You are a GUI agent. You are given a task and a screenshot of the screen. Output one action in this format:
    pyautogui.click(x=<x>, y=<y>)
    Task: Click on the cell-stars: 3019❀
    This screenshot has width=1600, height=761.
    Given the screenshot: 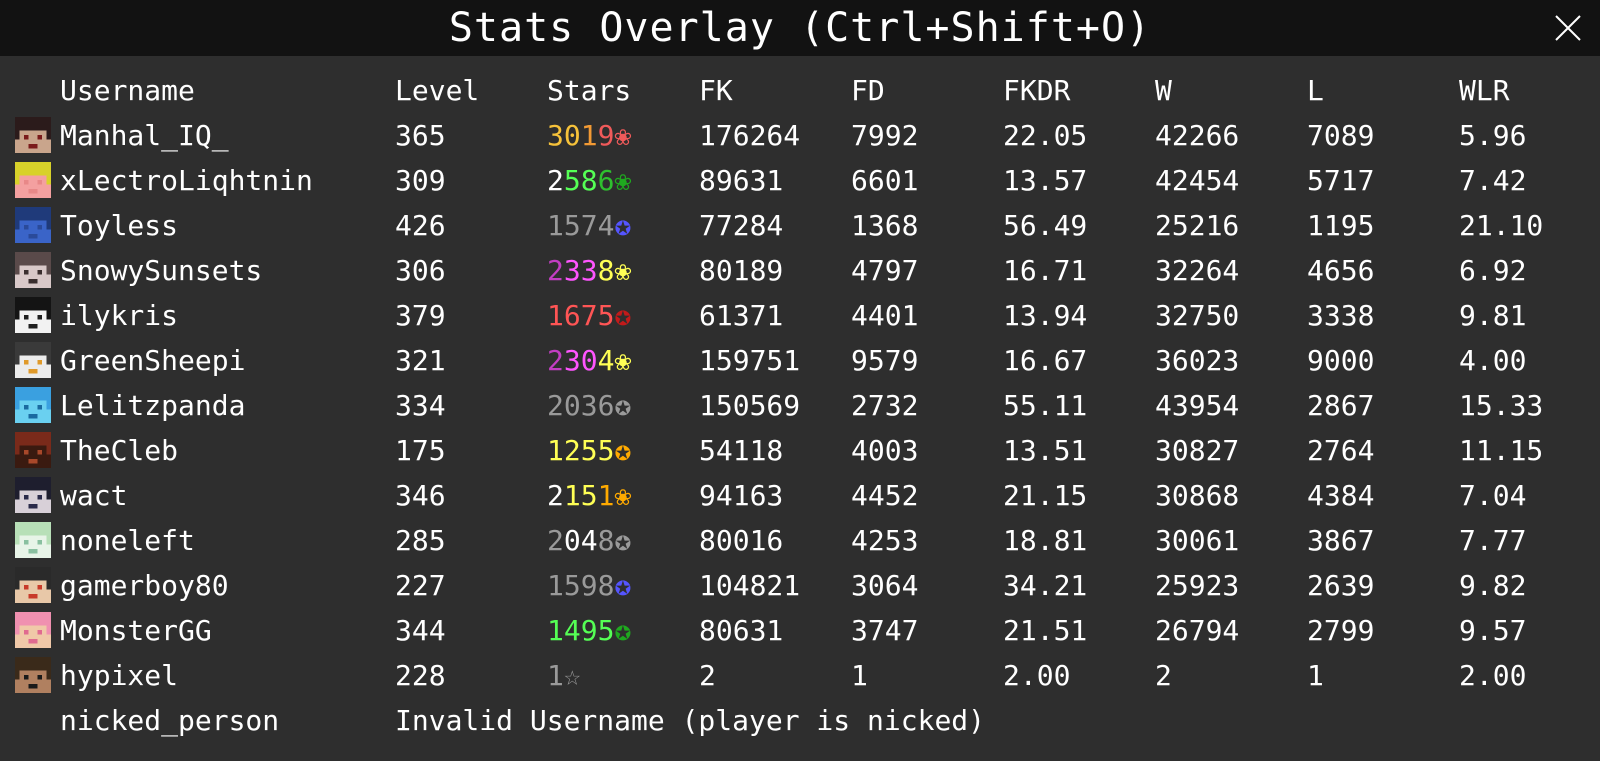 What is the action you would take?
    pyautogui.click(x=589, y=135)
    